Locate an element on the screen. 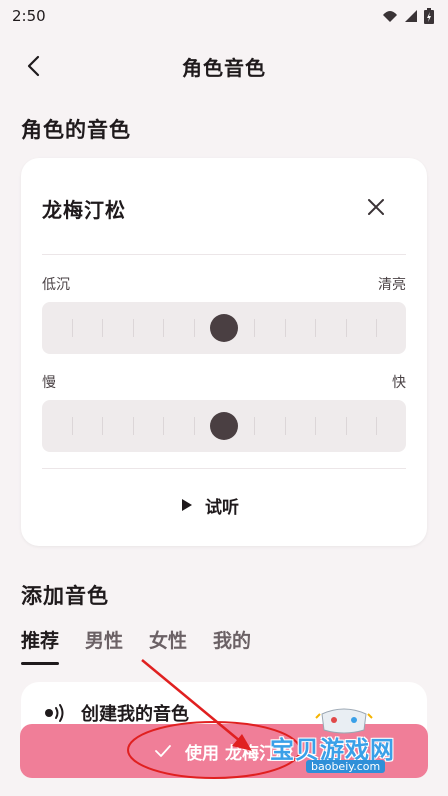 The image size is (448, 796). remove-voice-button is located at coordinates (376, 207).